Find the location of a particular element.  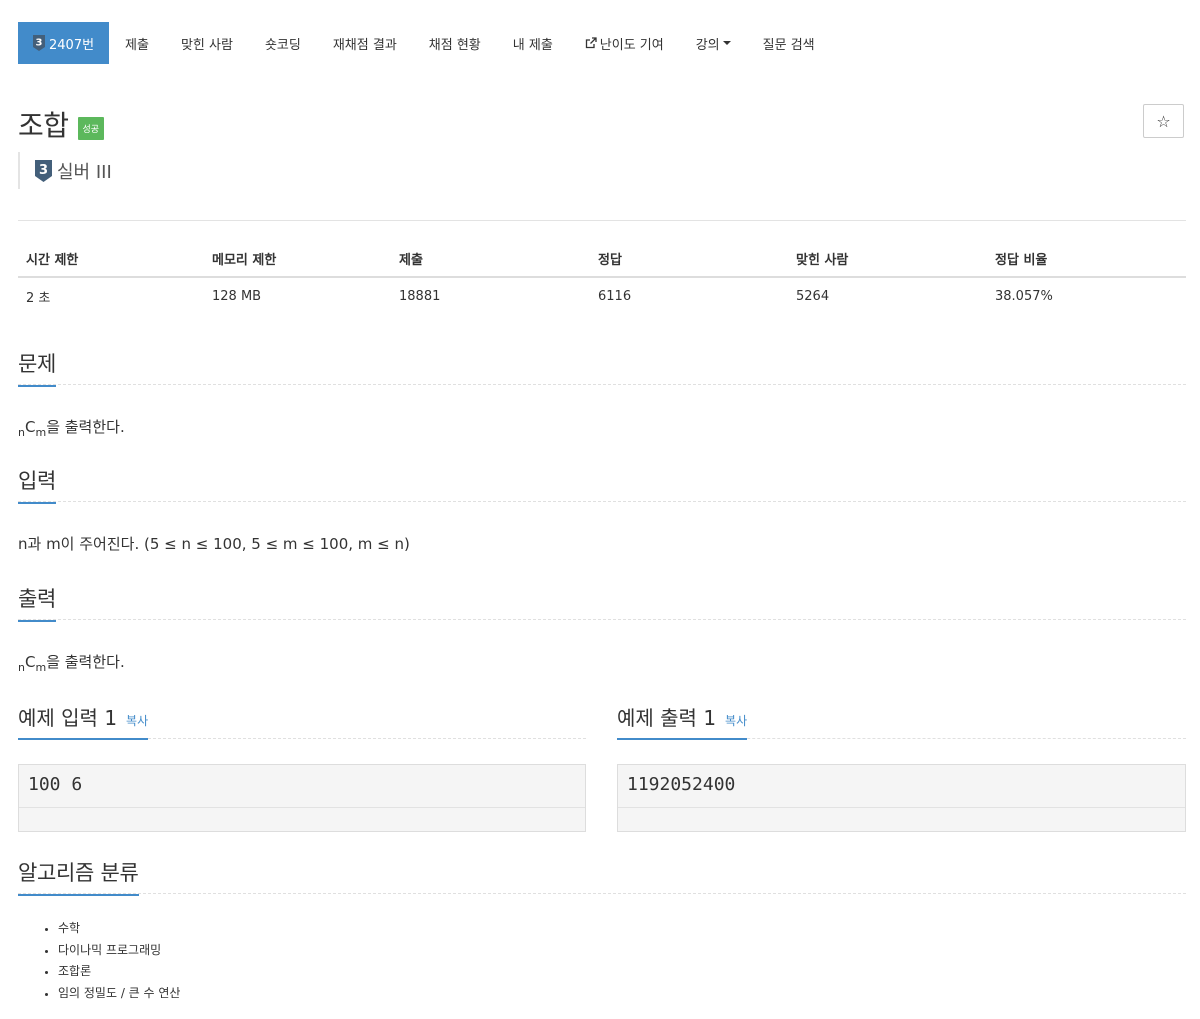

memory-limit-value: 128 MB is located at coordinates (237, 296).